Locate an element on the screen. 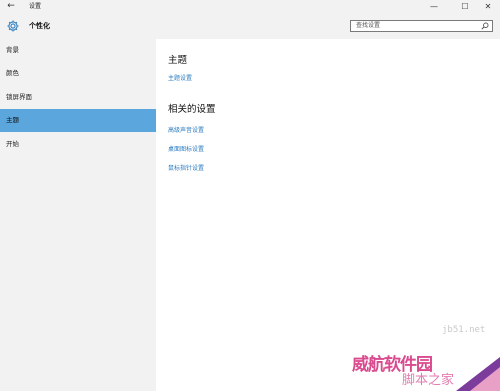 The image size is (500, 391). window-title: 设置 is located at coordinates (35, 6).